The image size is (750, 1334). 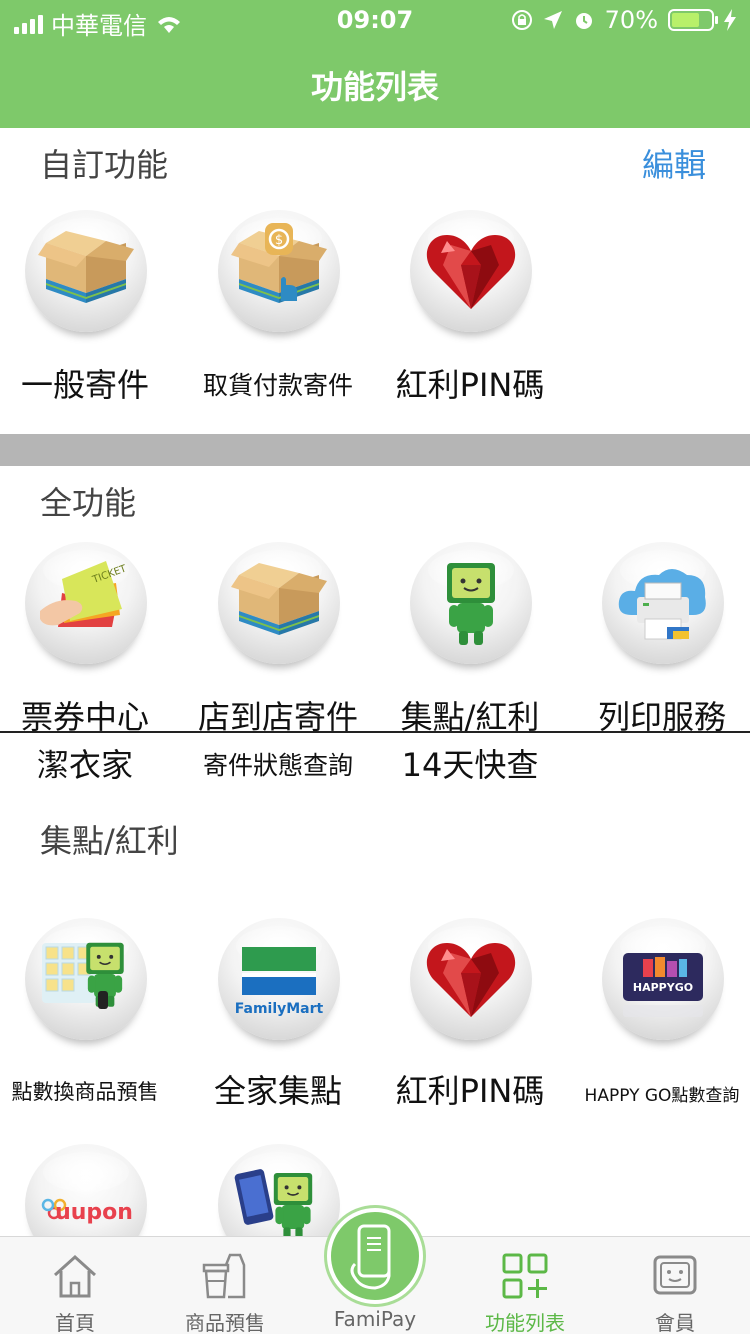 I want to click on mascot-icon, so click(x=471, y=603).